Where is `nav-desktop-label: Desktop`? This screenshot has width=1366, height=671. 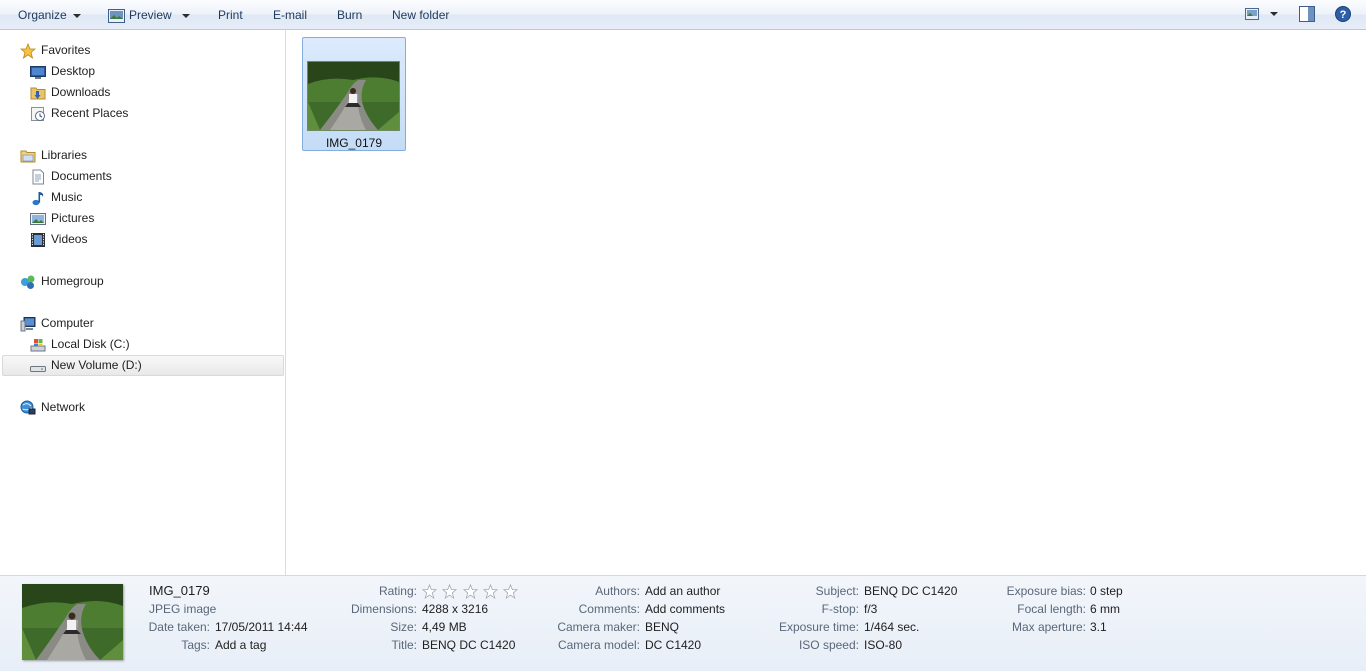 nav-desktop-label: Desktop is located at coordinates (73, 71).